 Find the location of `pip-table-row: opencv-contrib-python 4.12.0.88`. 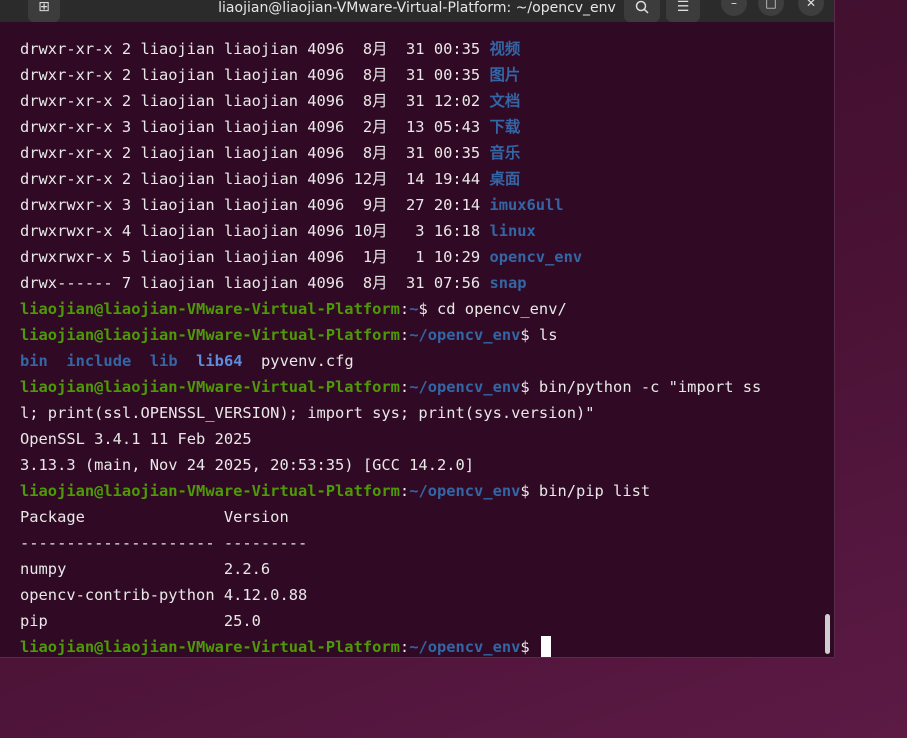

pip-table-row: opencv-contrib-python 4.12.0.88 is located at coordinates (164, 595).